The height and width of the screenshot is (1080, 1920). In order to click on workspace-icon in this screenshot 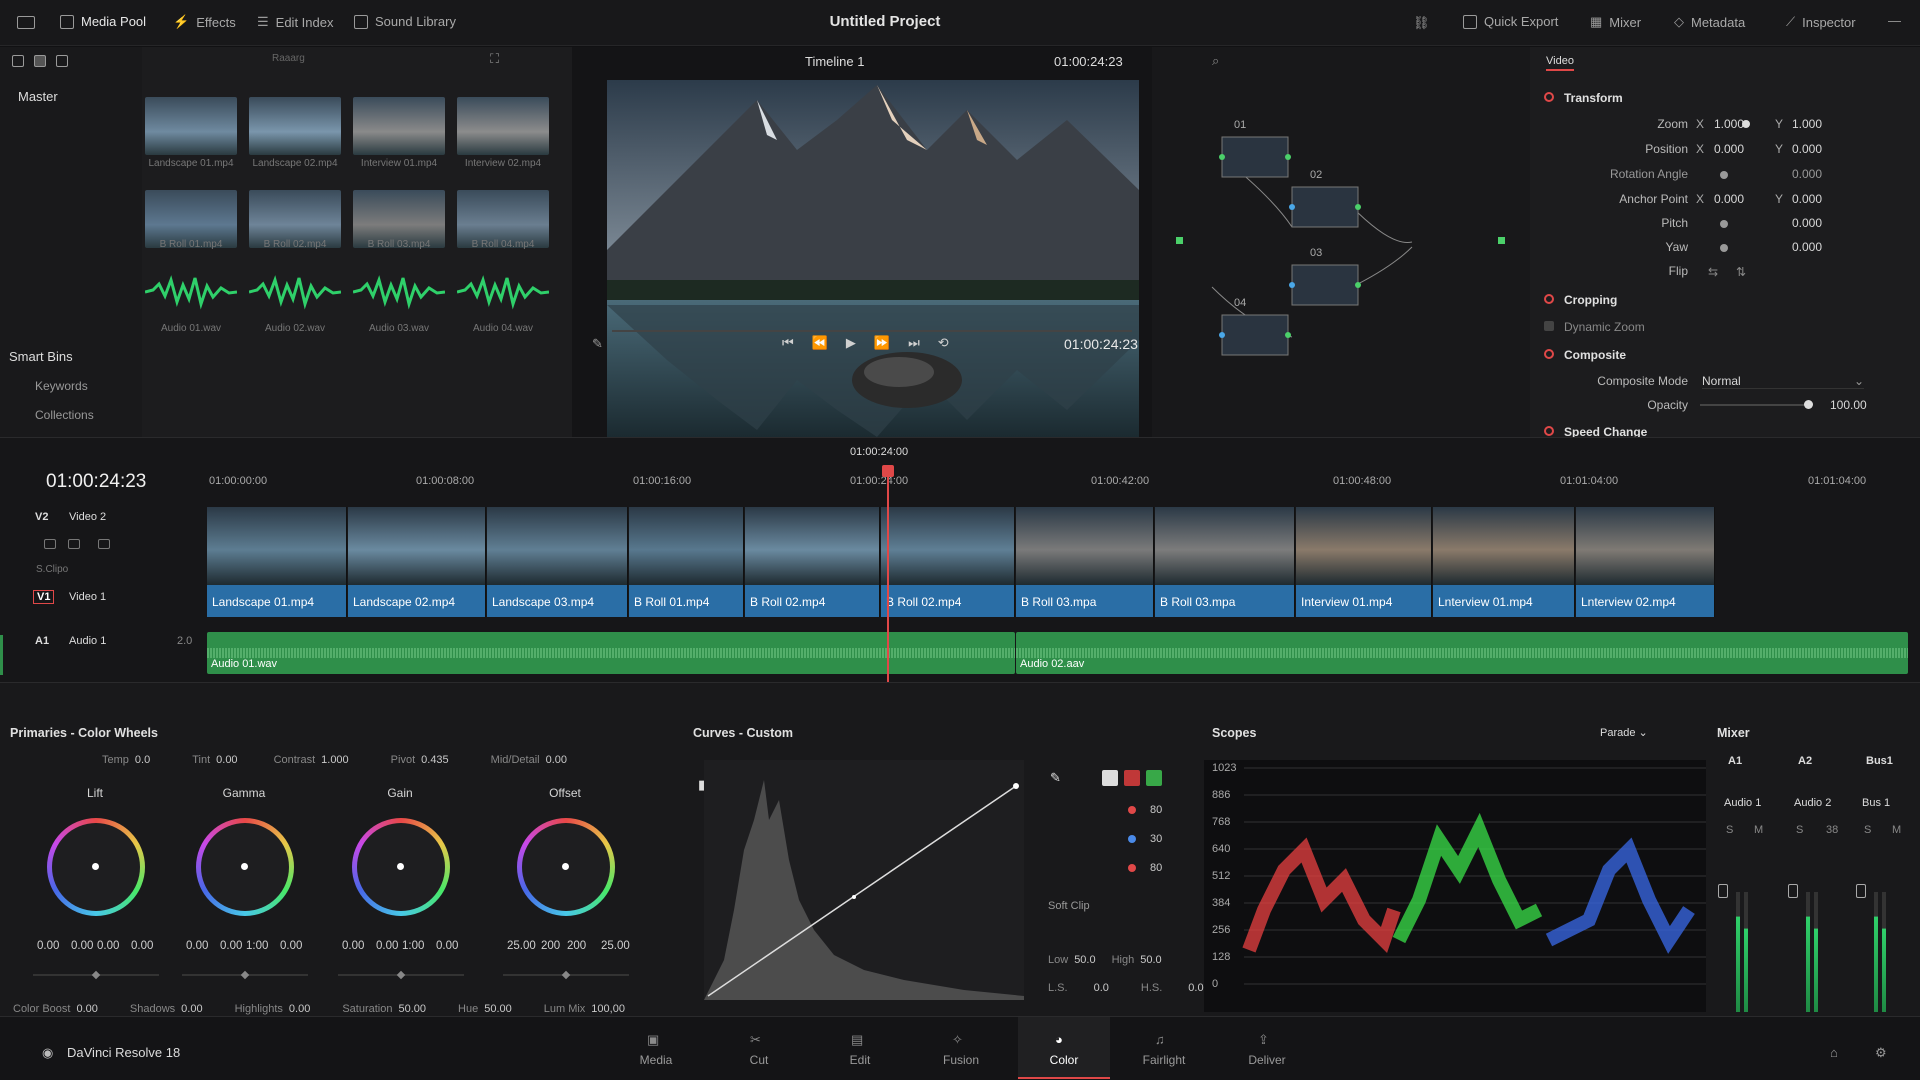, I will do `click(26, 22)`.